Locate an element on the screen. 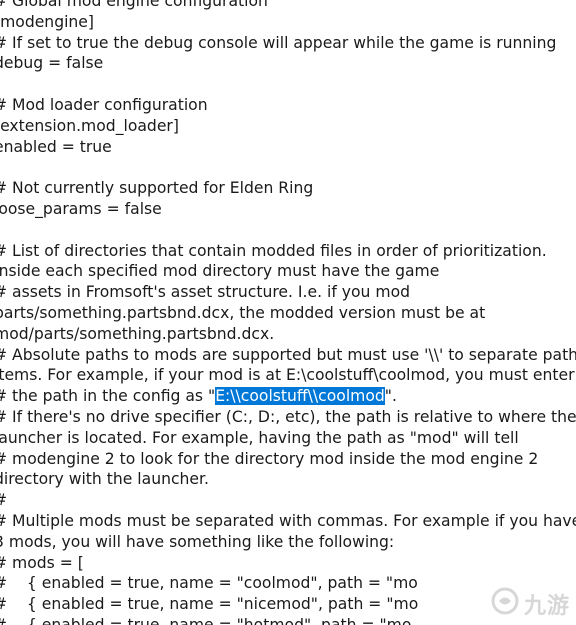  code-line: # is located at coordinates (288, 500).